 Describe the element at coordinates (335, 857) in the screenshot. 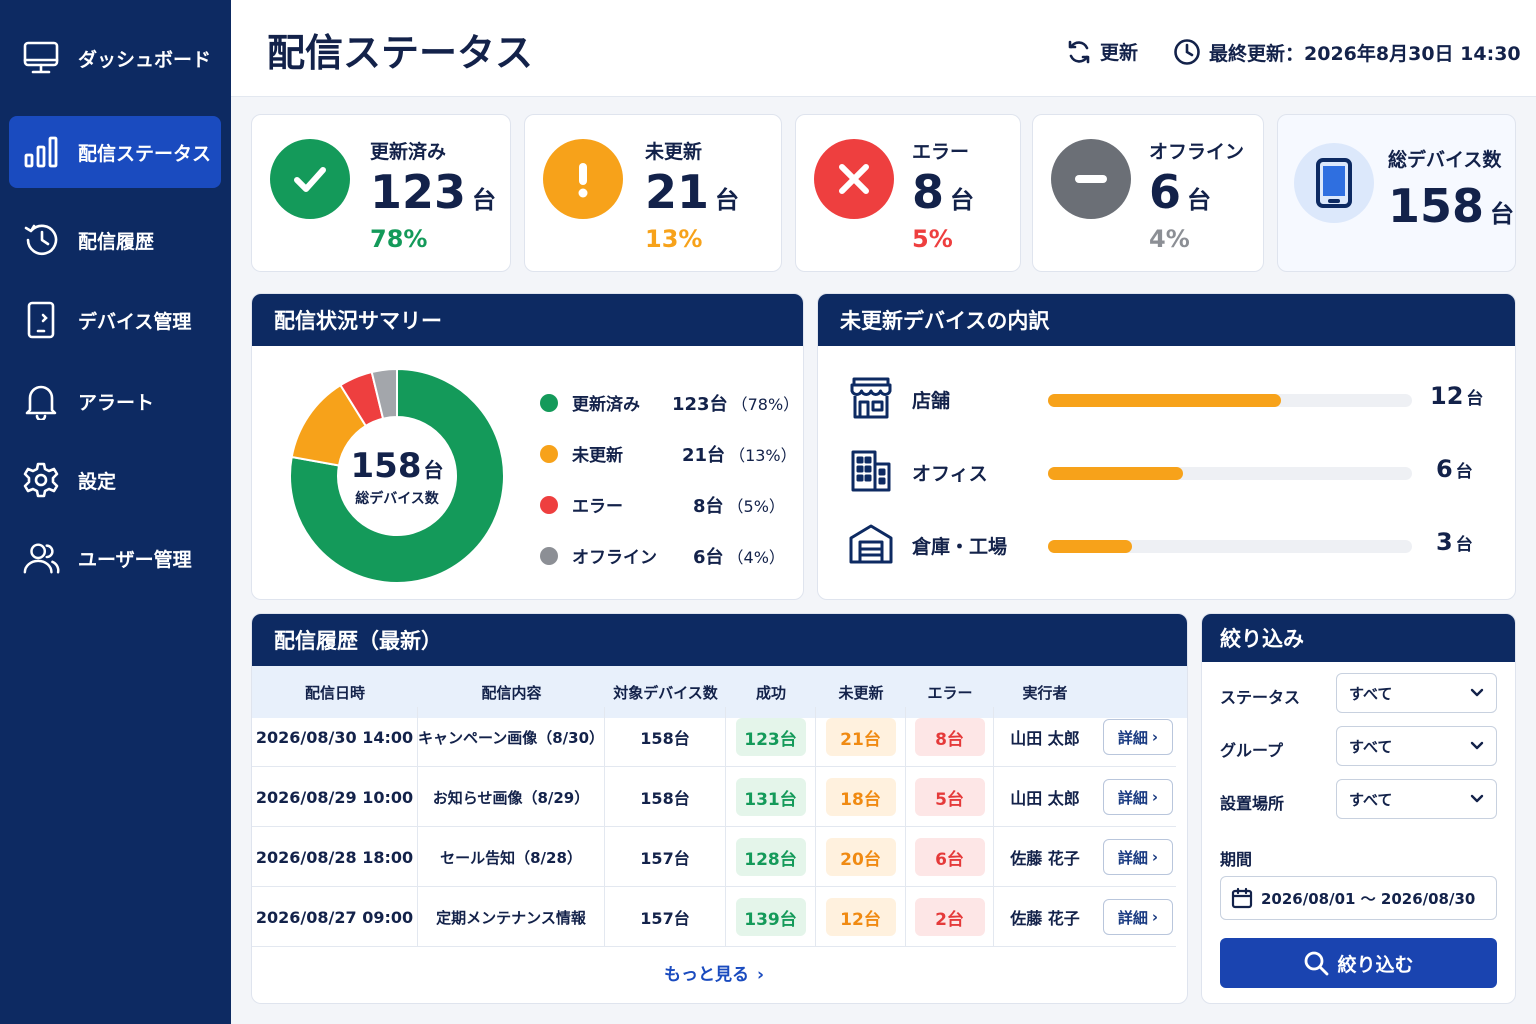

I see `cell-date: 2026/08/28 18:00` at that location.